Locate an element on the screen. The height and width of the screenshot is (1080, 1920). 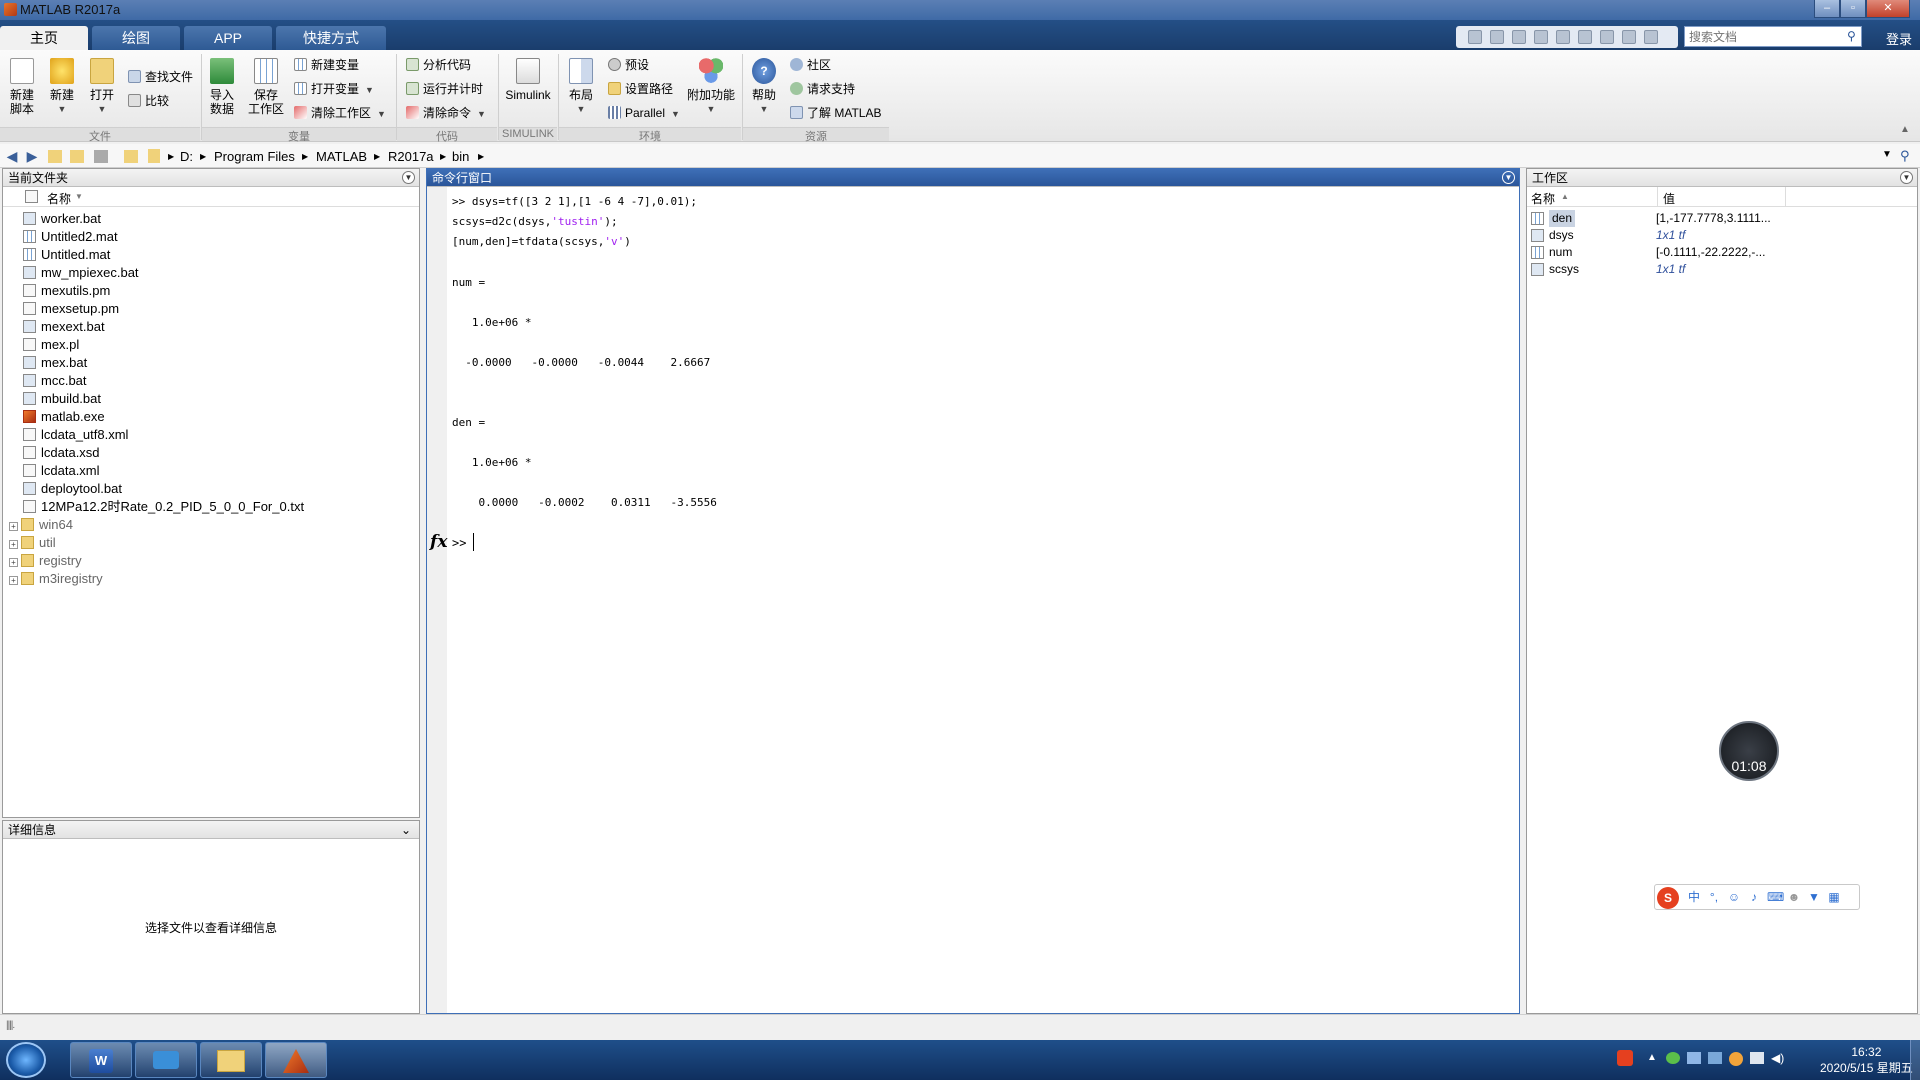
skin-icon: ▼ is located at coordinates (1814, 897).